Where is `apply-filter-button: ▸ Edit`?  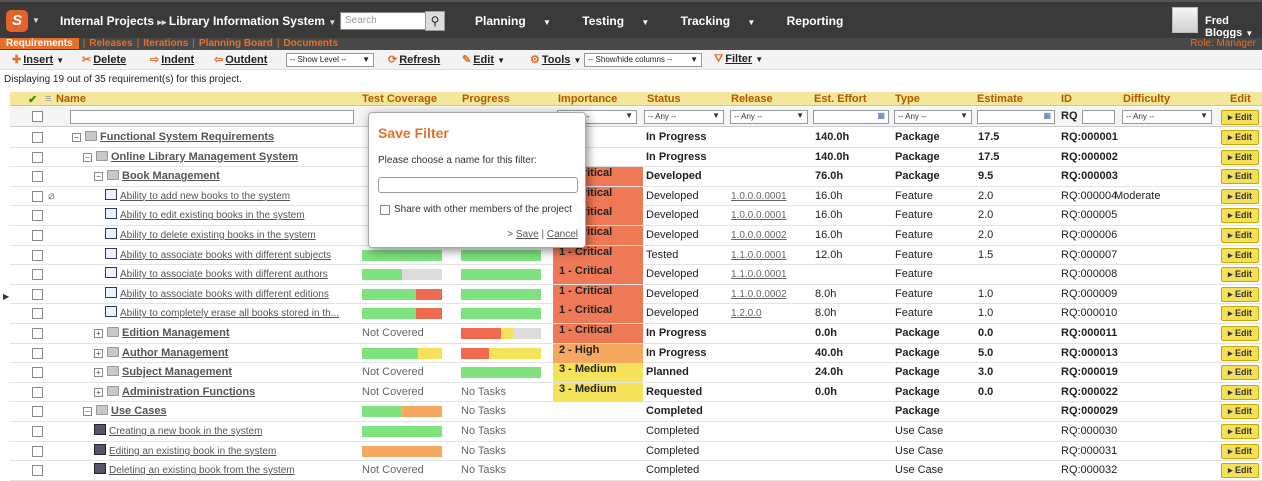 apply-filter-button: ▸ Edit is located at coordinates (1240, 117).